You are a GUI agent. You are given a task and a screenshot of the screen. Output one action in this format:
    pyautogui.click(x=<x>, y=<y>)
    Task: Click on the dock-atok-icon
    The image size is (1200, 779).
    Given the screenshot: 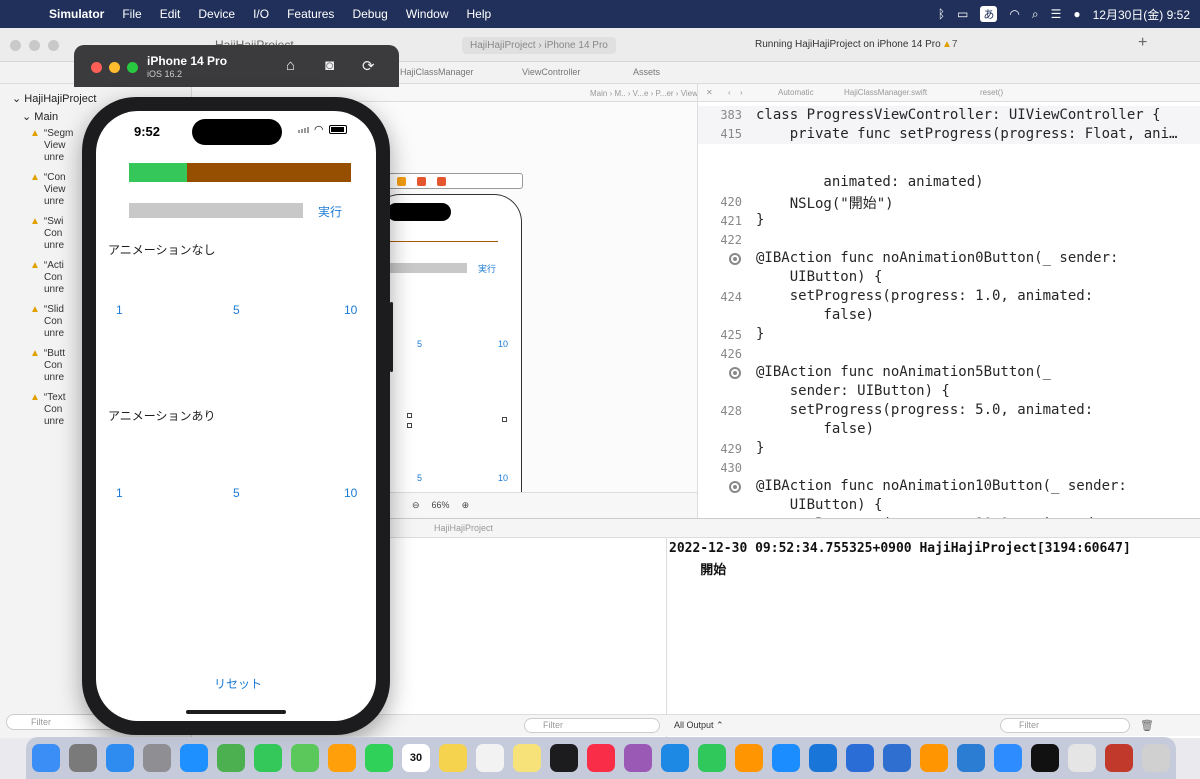 What is the action you would take?
    pyautogui.click(x=1119, y=758)
    